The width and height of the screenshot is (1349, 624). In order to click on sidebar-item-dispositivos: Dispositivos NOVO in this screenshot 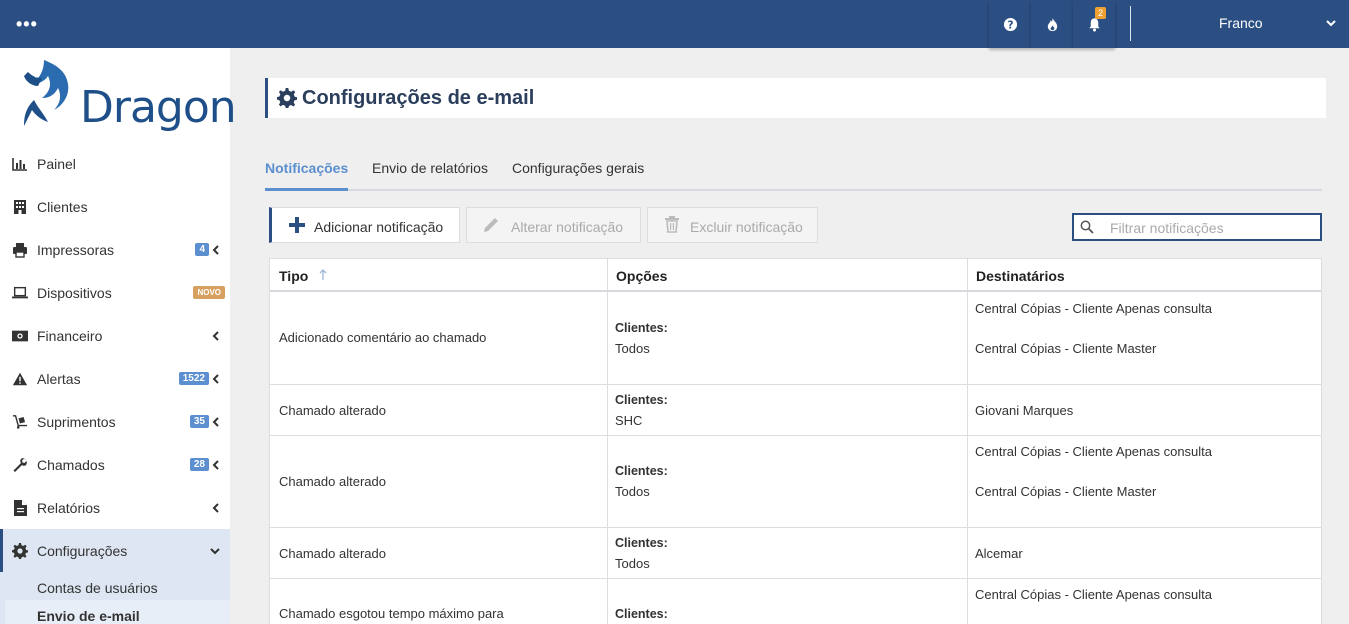, I will do `click(115, 292)`.